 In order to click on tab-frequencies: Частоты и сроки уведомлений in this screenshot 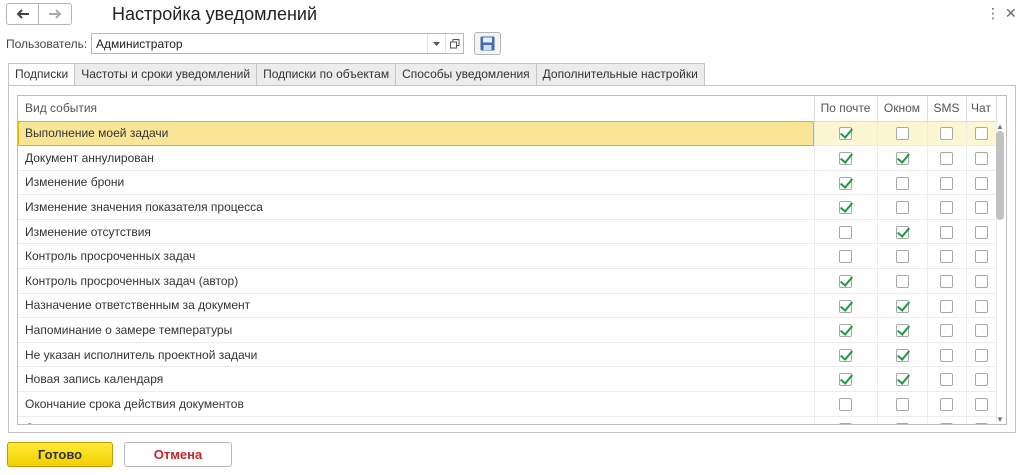, I will do `click(166, 74)`.